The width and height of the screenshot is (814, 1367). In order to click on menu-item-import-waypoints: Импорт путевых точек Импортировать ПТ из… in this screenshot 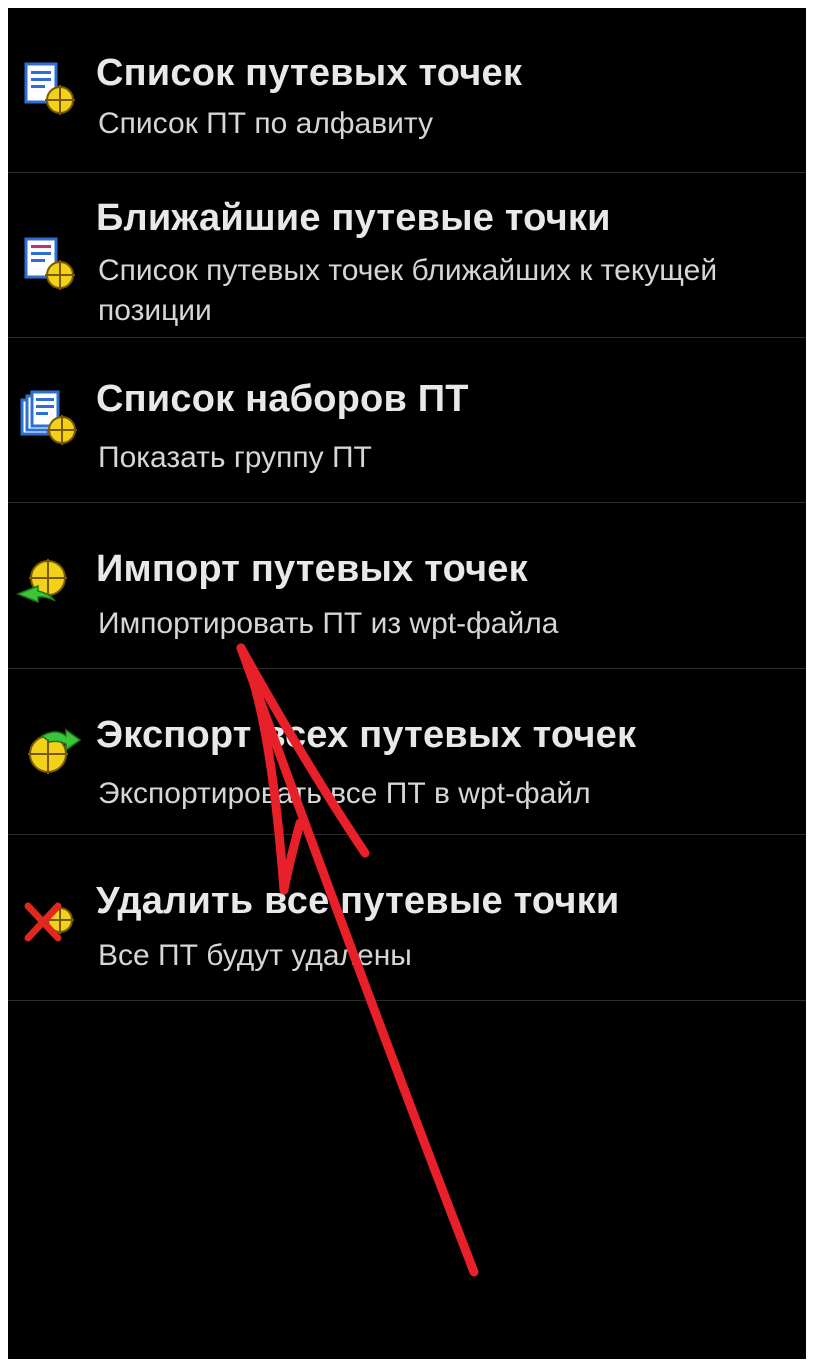, I will do `click(407, 586)`.